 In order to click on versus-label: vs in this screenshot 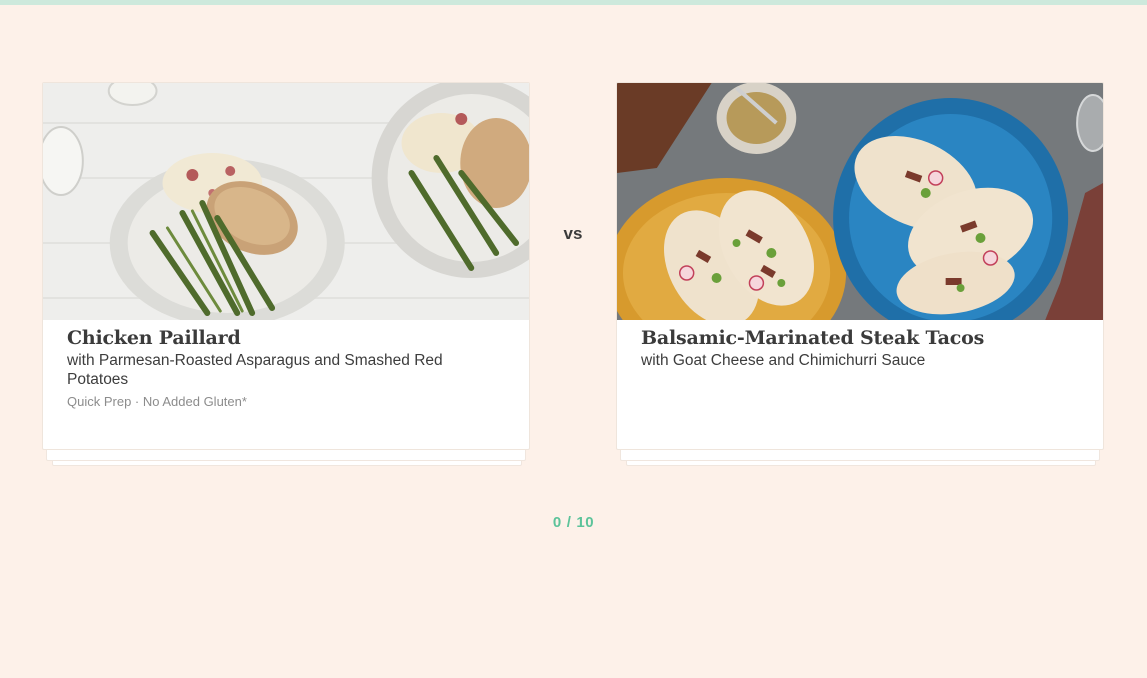, I will do `click(573, 233)`.